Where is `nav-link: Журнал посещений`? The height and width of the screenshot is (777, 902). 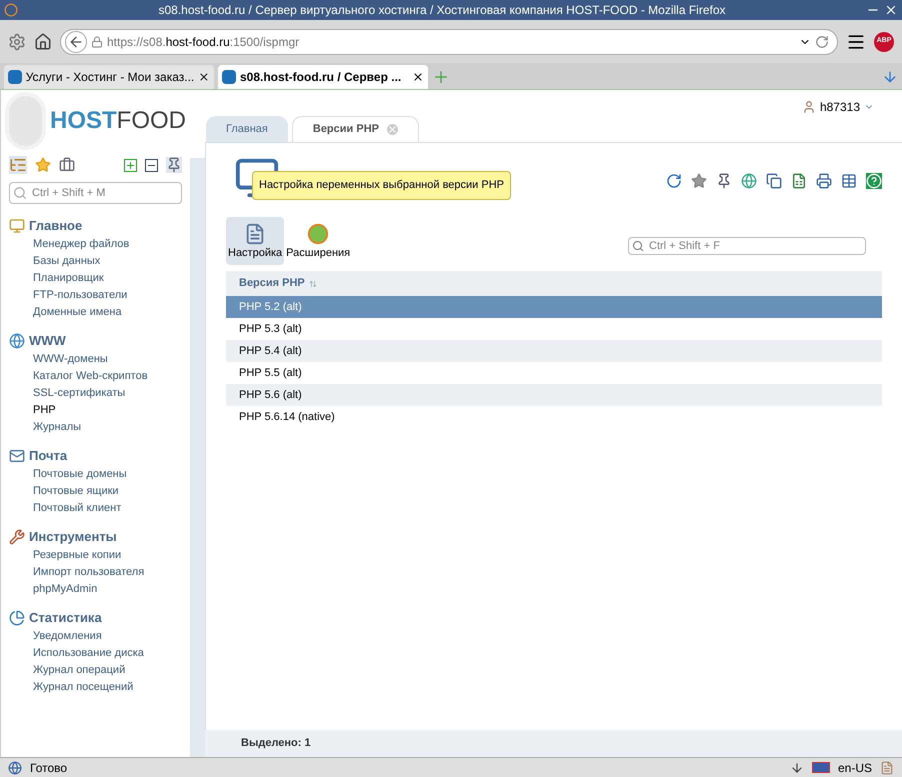 nav-link: Журнал посещений is located at coordinates (83, 687).